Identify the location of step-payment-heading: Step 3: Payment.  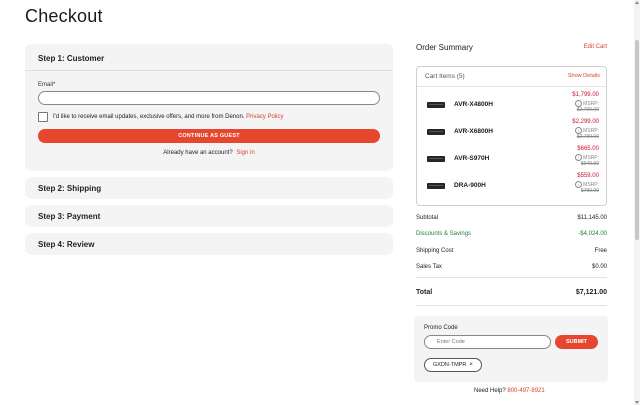
(69, 216).